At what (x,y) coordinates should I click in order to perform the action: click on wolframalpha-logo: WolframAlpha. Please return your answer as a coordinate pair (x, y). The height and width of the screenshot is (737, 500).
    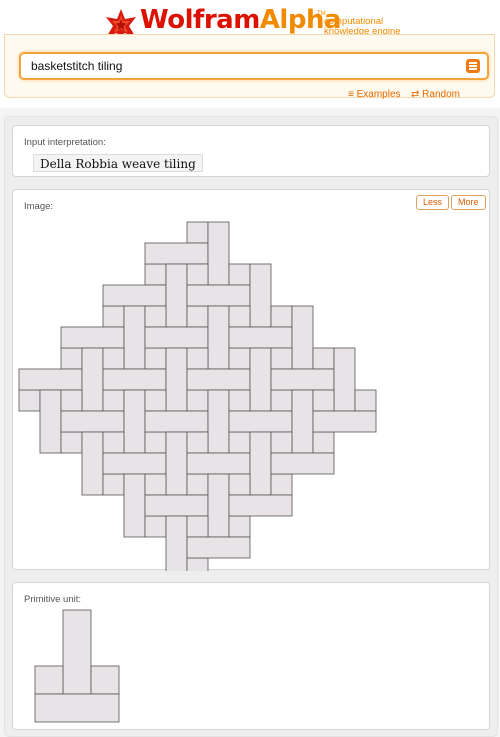
    Looking at the image, I should click on (241, 20).